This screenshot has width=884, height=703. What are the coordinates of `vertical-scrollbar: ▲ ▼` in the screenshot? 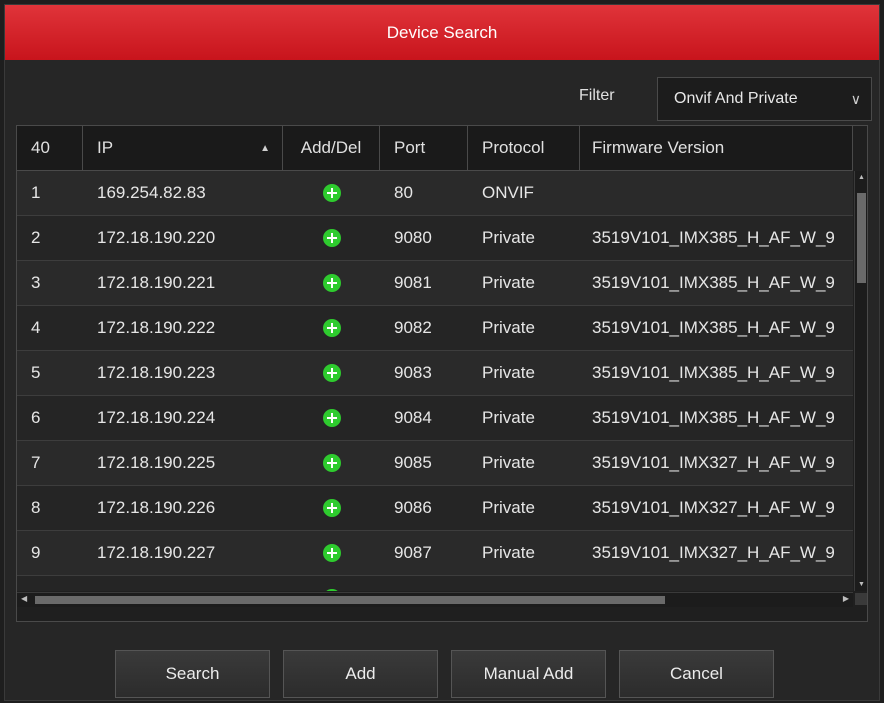 It's located at (860, 381).